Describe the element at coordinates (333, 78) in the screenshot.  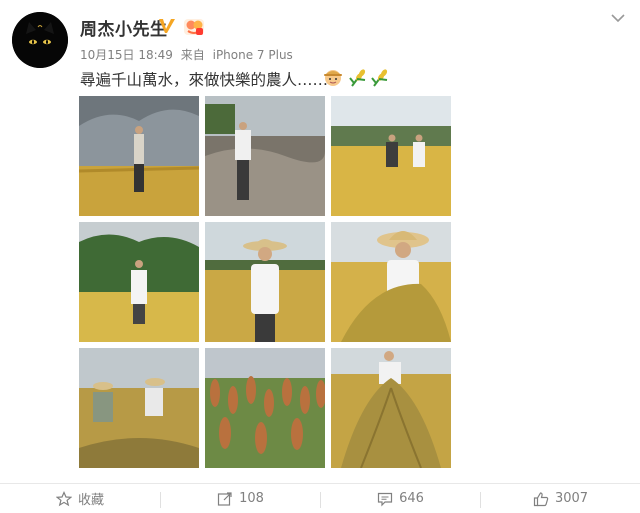
I see `farmer-emoji-icon` at that location.